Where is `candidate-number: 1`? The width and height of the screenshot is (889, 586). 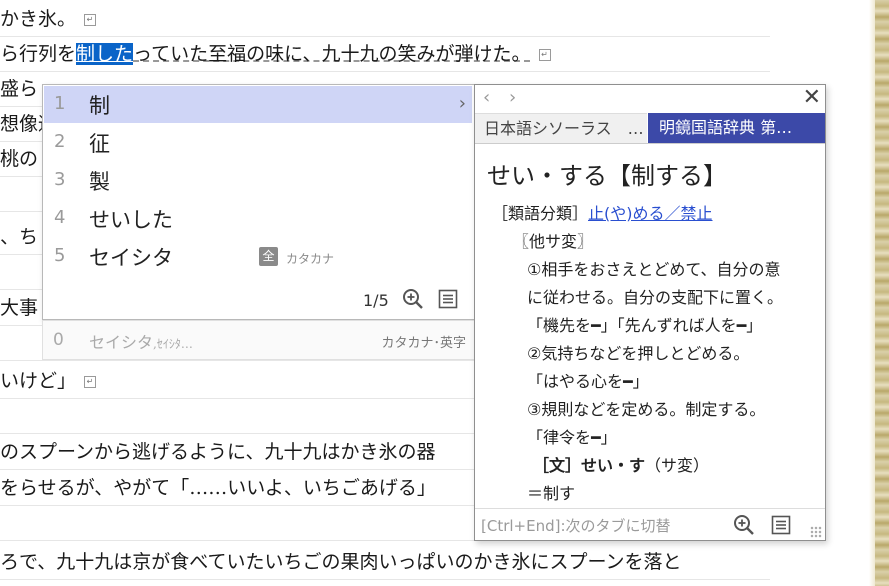
candidate-number: 1 is located at coordinates (60, 103).